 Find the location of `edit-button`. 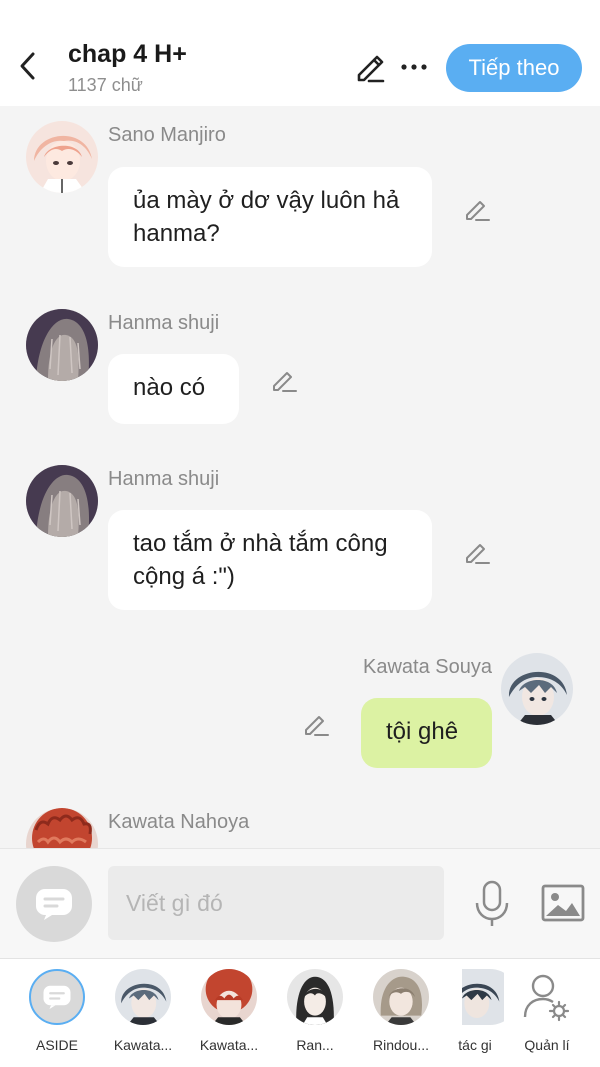

edit-button is located at coordinates (369, 67).